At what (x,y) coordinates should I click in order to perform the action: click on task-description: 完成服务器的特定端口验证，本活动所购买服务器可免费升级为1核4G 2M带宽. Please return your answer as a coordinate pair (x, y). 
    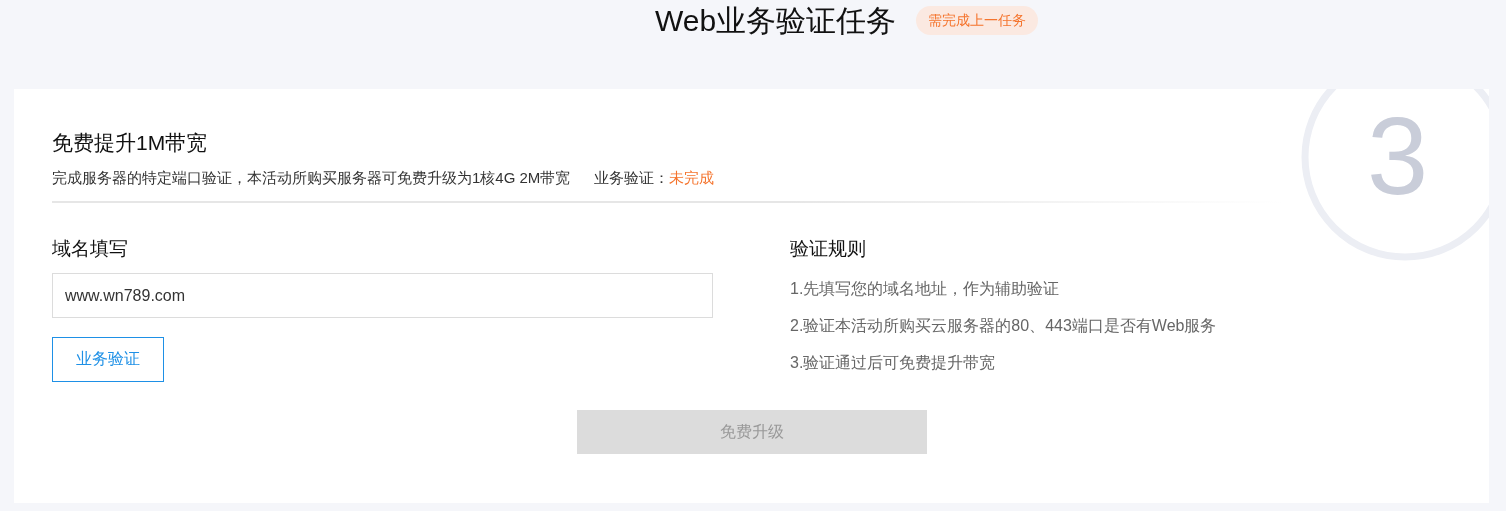
    Looking at the image, I should click on (311, 177).